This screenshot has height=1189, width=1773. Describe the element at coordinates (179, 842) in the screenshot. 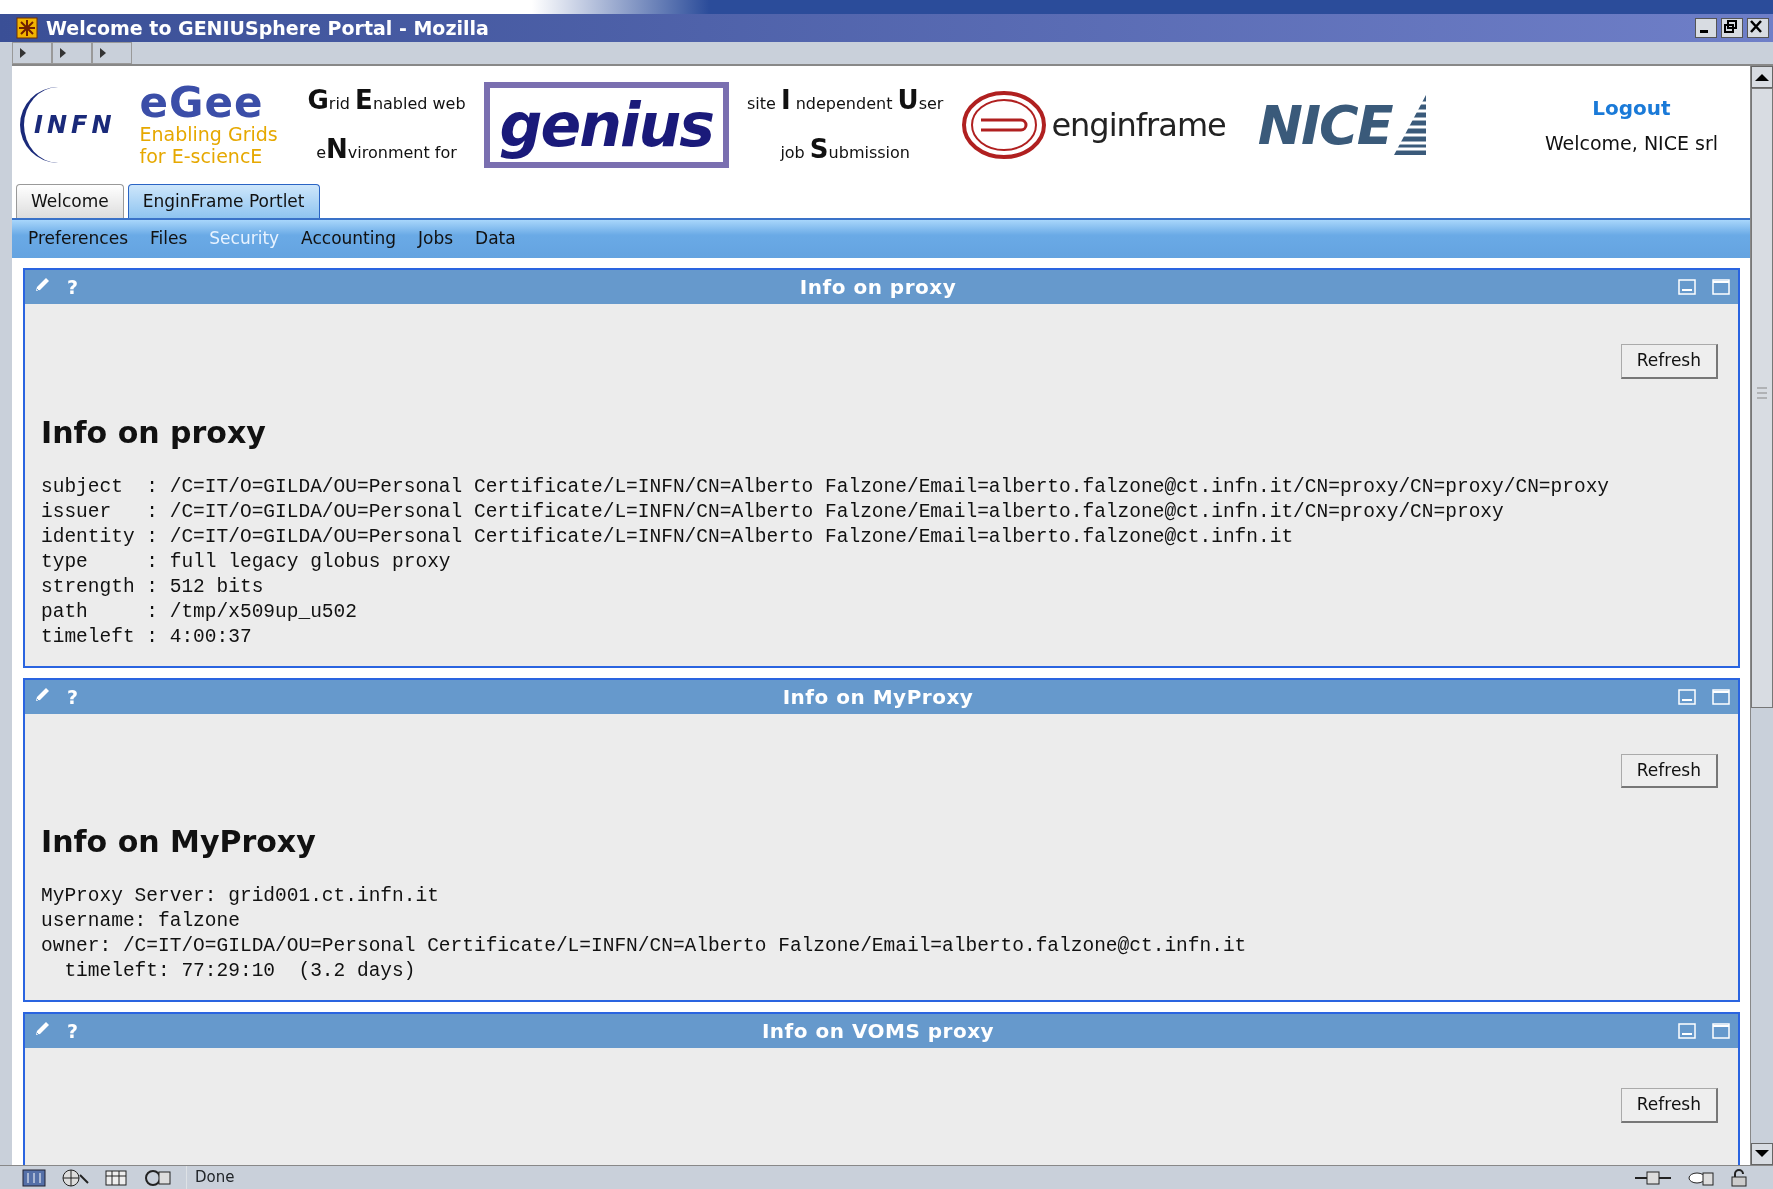

I see `section-heading: Info on MyProxy` at that location.